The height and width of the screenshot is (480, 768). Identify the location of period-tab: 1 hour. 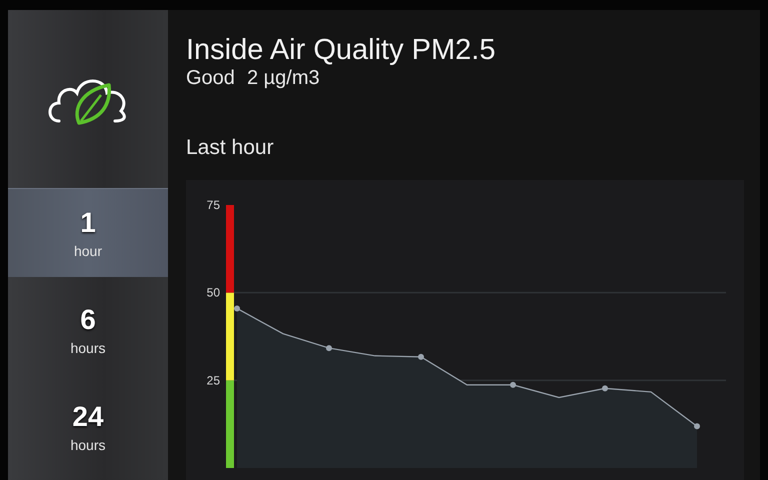
(88, 232).